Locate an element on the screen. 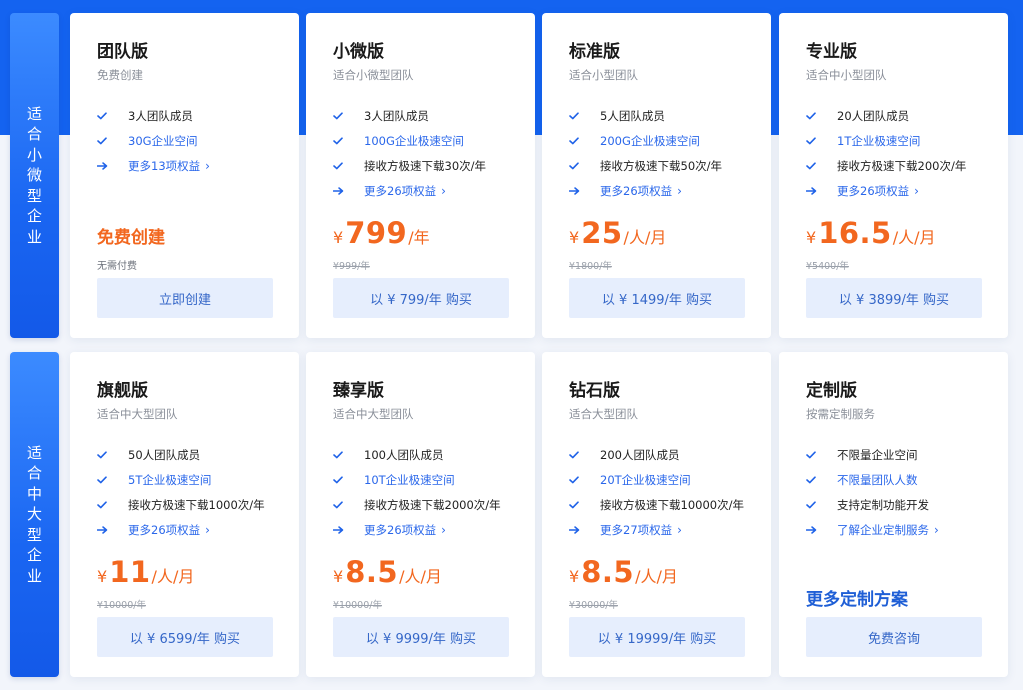 The image size is (1023, 690). feature-text: 10T企业极速空间 is located at coordinates (409, 479).